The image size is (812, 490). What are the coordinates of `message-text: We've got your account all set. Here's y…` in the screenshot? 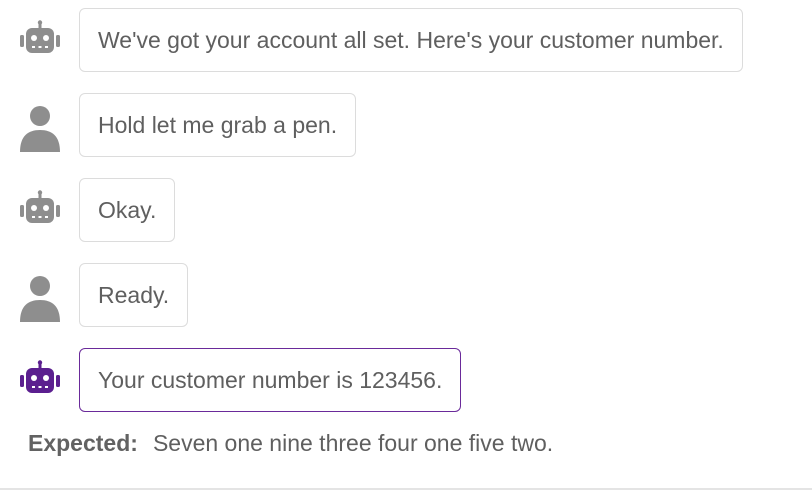 It's located at (411, 39).